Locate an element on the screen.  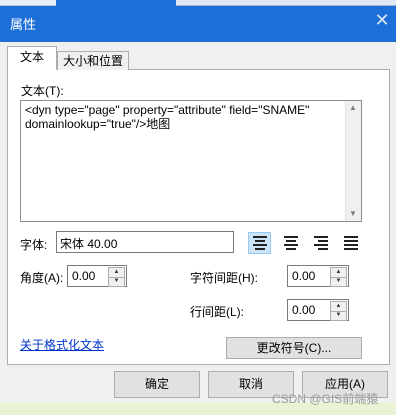
textarea-scrollbar is located at coordinates (353, 161).